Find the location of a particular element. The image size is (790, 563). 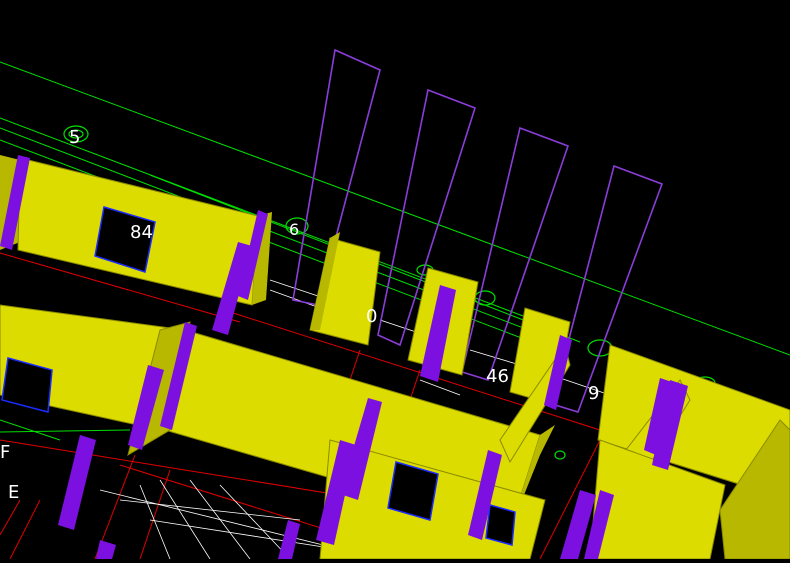

axis-label-6: 6 is located at coordinates (294, 229).